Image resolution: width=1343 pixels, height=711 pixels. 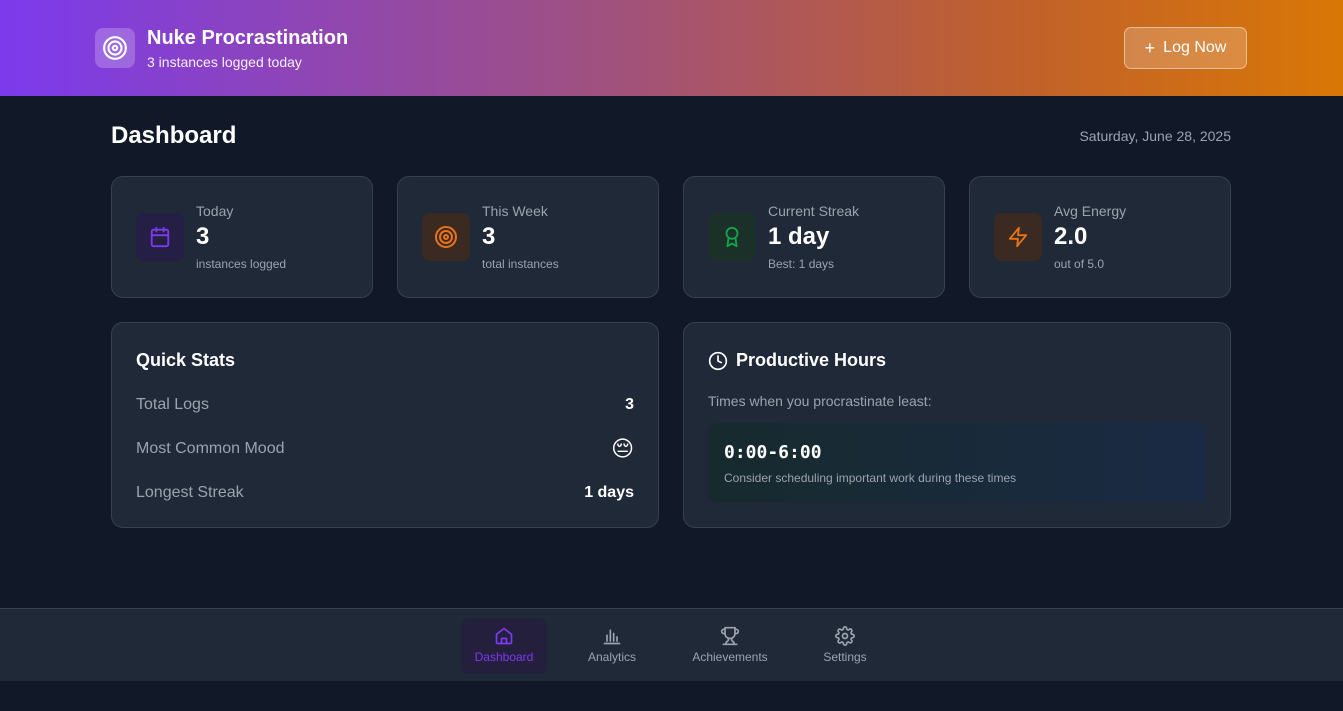 I want to click on nav-achievements: Achievements, so click(x=730, y=646).